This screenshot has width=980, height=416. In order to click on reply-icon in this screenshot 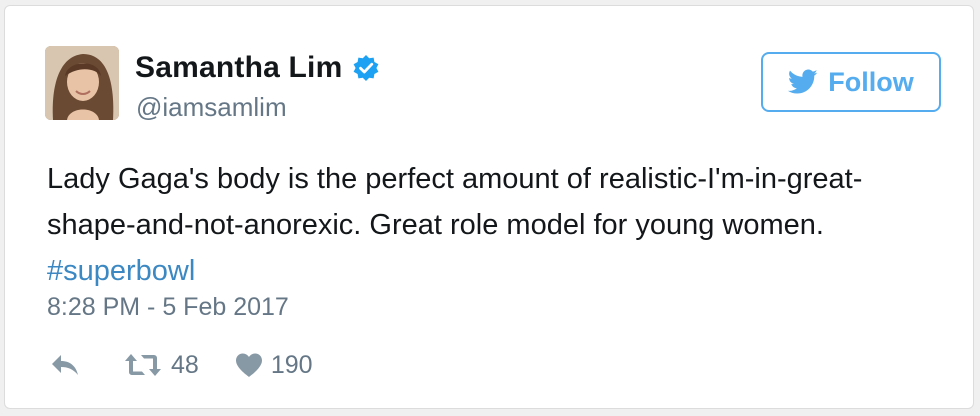, I will do `click(65, 365)`.